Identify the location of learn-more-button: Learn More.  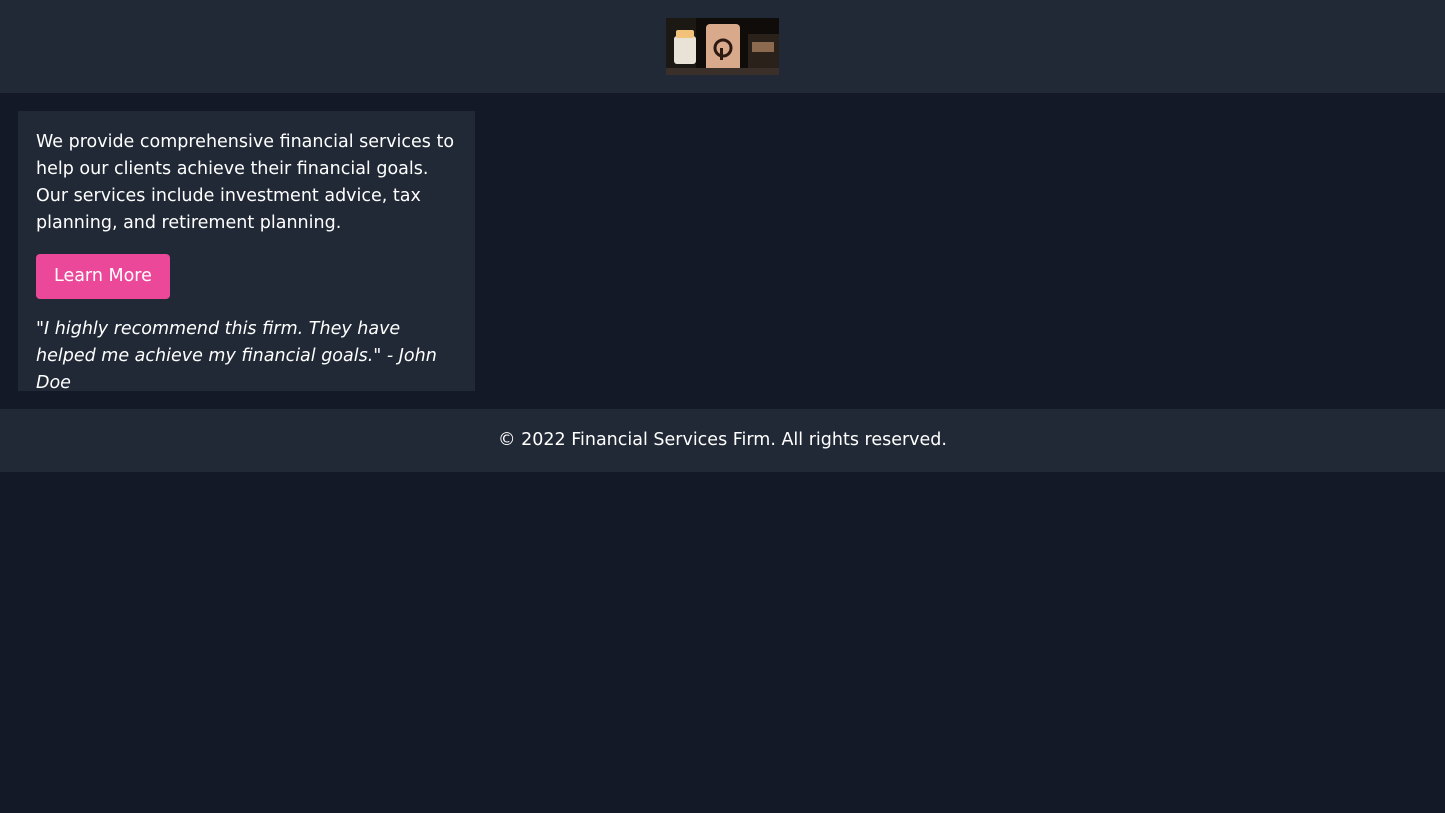
(103, 276).